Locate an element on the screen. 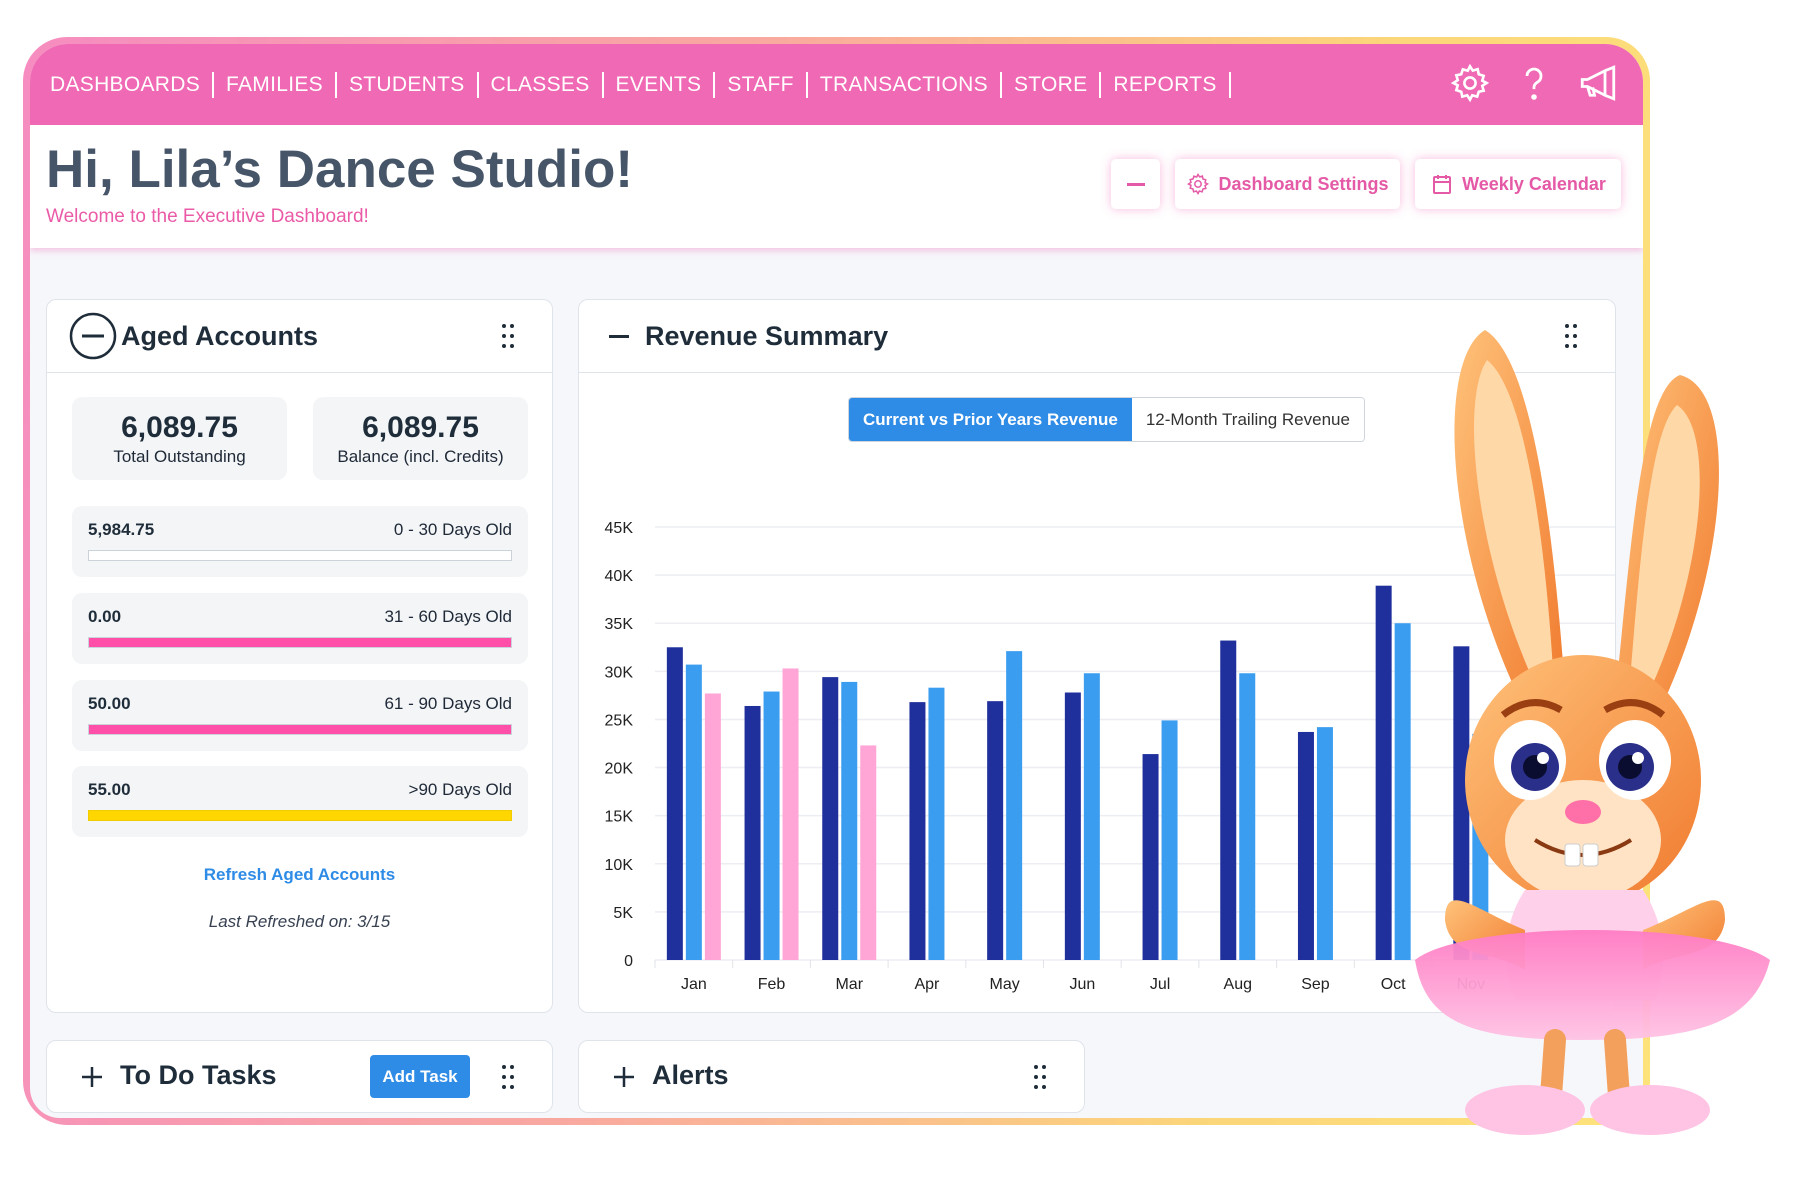 This screenshot has width=1800, height=1200. help-icon is located at coordinates (1534, 83).